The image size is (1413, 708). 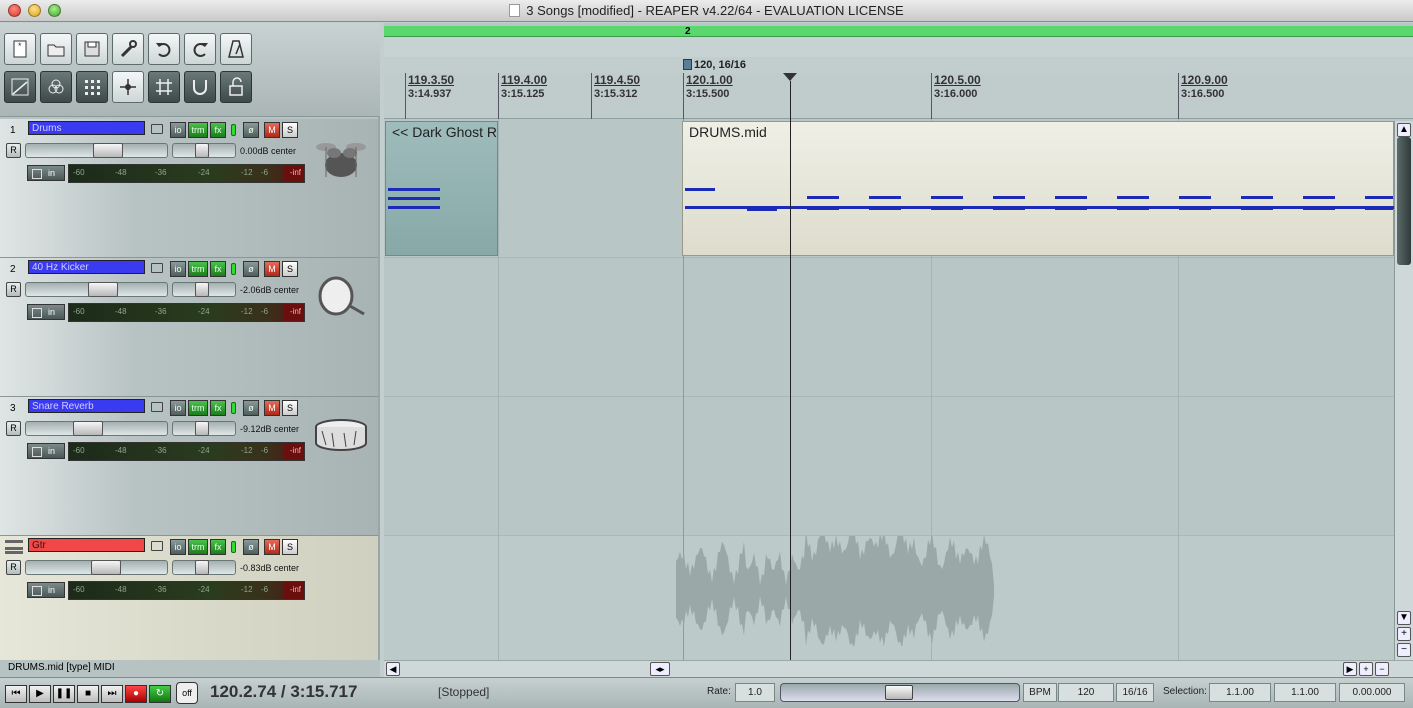 What do you see at coordinates (164, 49) in the screenshot?
I see `undo-icon` at bounding box center [164, 49].